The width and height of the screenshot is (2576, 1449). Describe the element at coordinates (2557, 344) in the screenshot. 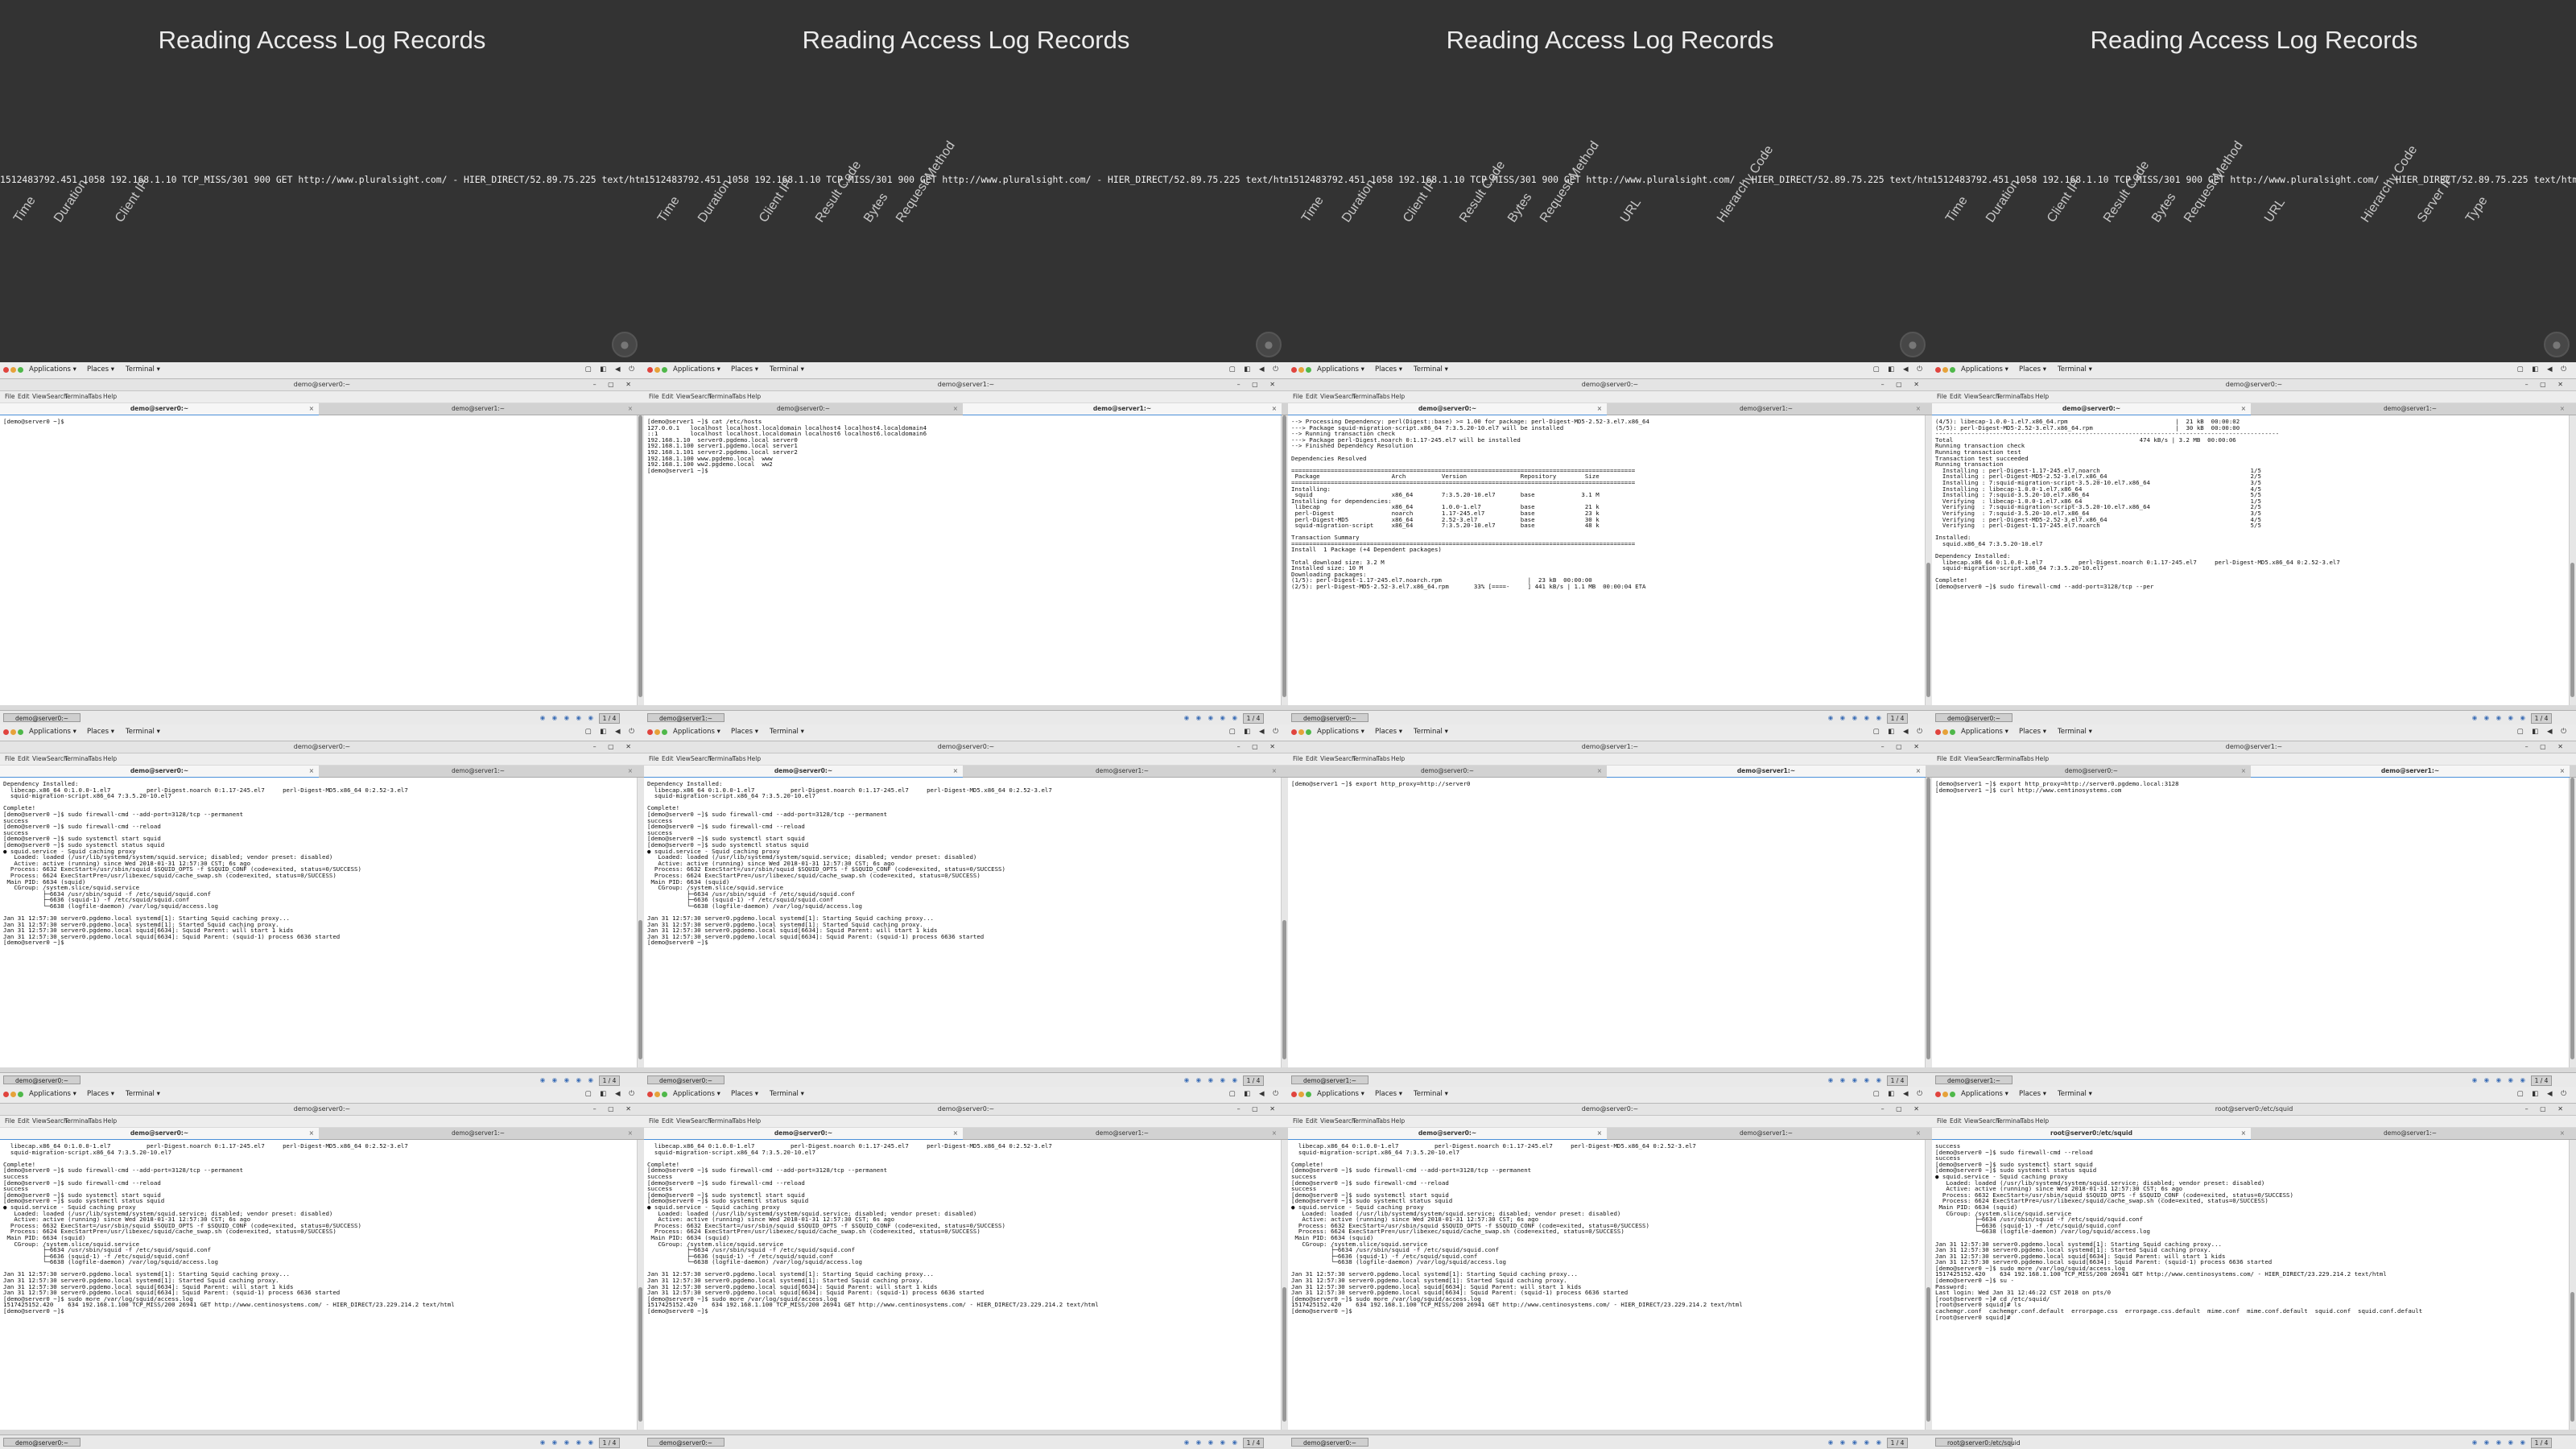

I see `slide-nav-icon: ●` at that location.